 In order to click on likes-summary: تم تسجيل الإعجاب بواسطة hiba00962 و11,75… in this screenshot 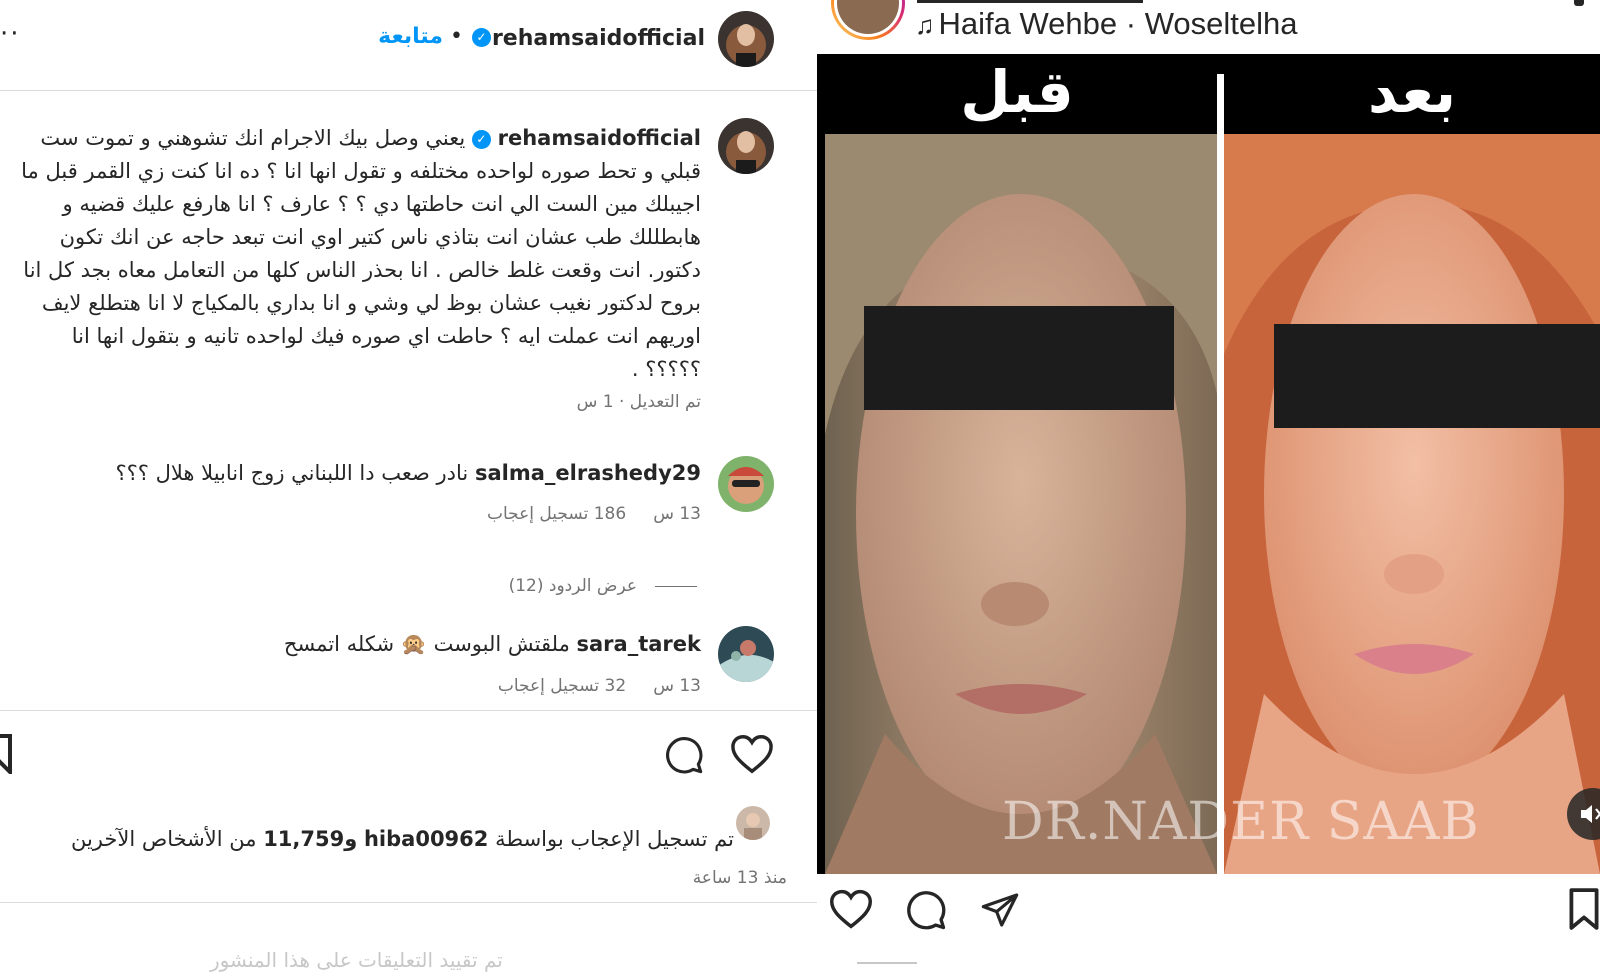, I will do `click(402, 839)`.